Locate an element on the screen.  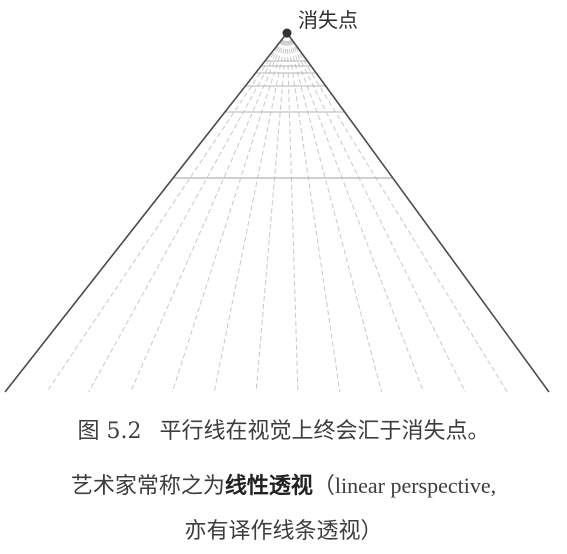
caption-text-3: 亦有译作线条透视） is located at coordinates (283, 531).